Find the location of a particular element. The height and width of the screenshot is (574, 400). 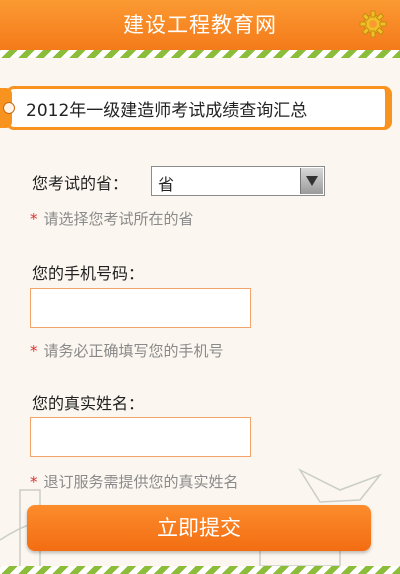

gear-icon is located at coordinates (373, 24).